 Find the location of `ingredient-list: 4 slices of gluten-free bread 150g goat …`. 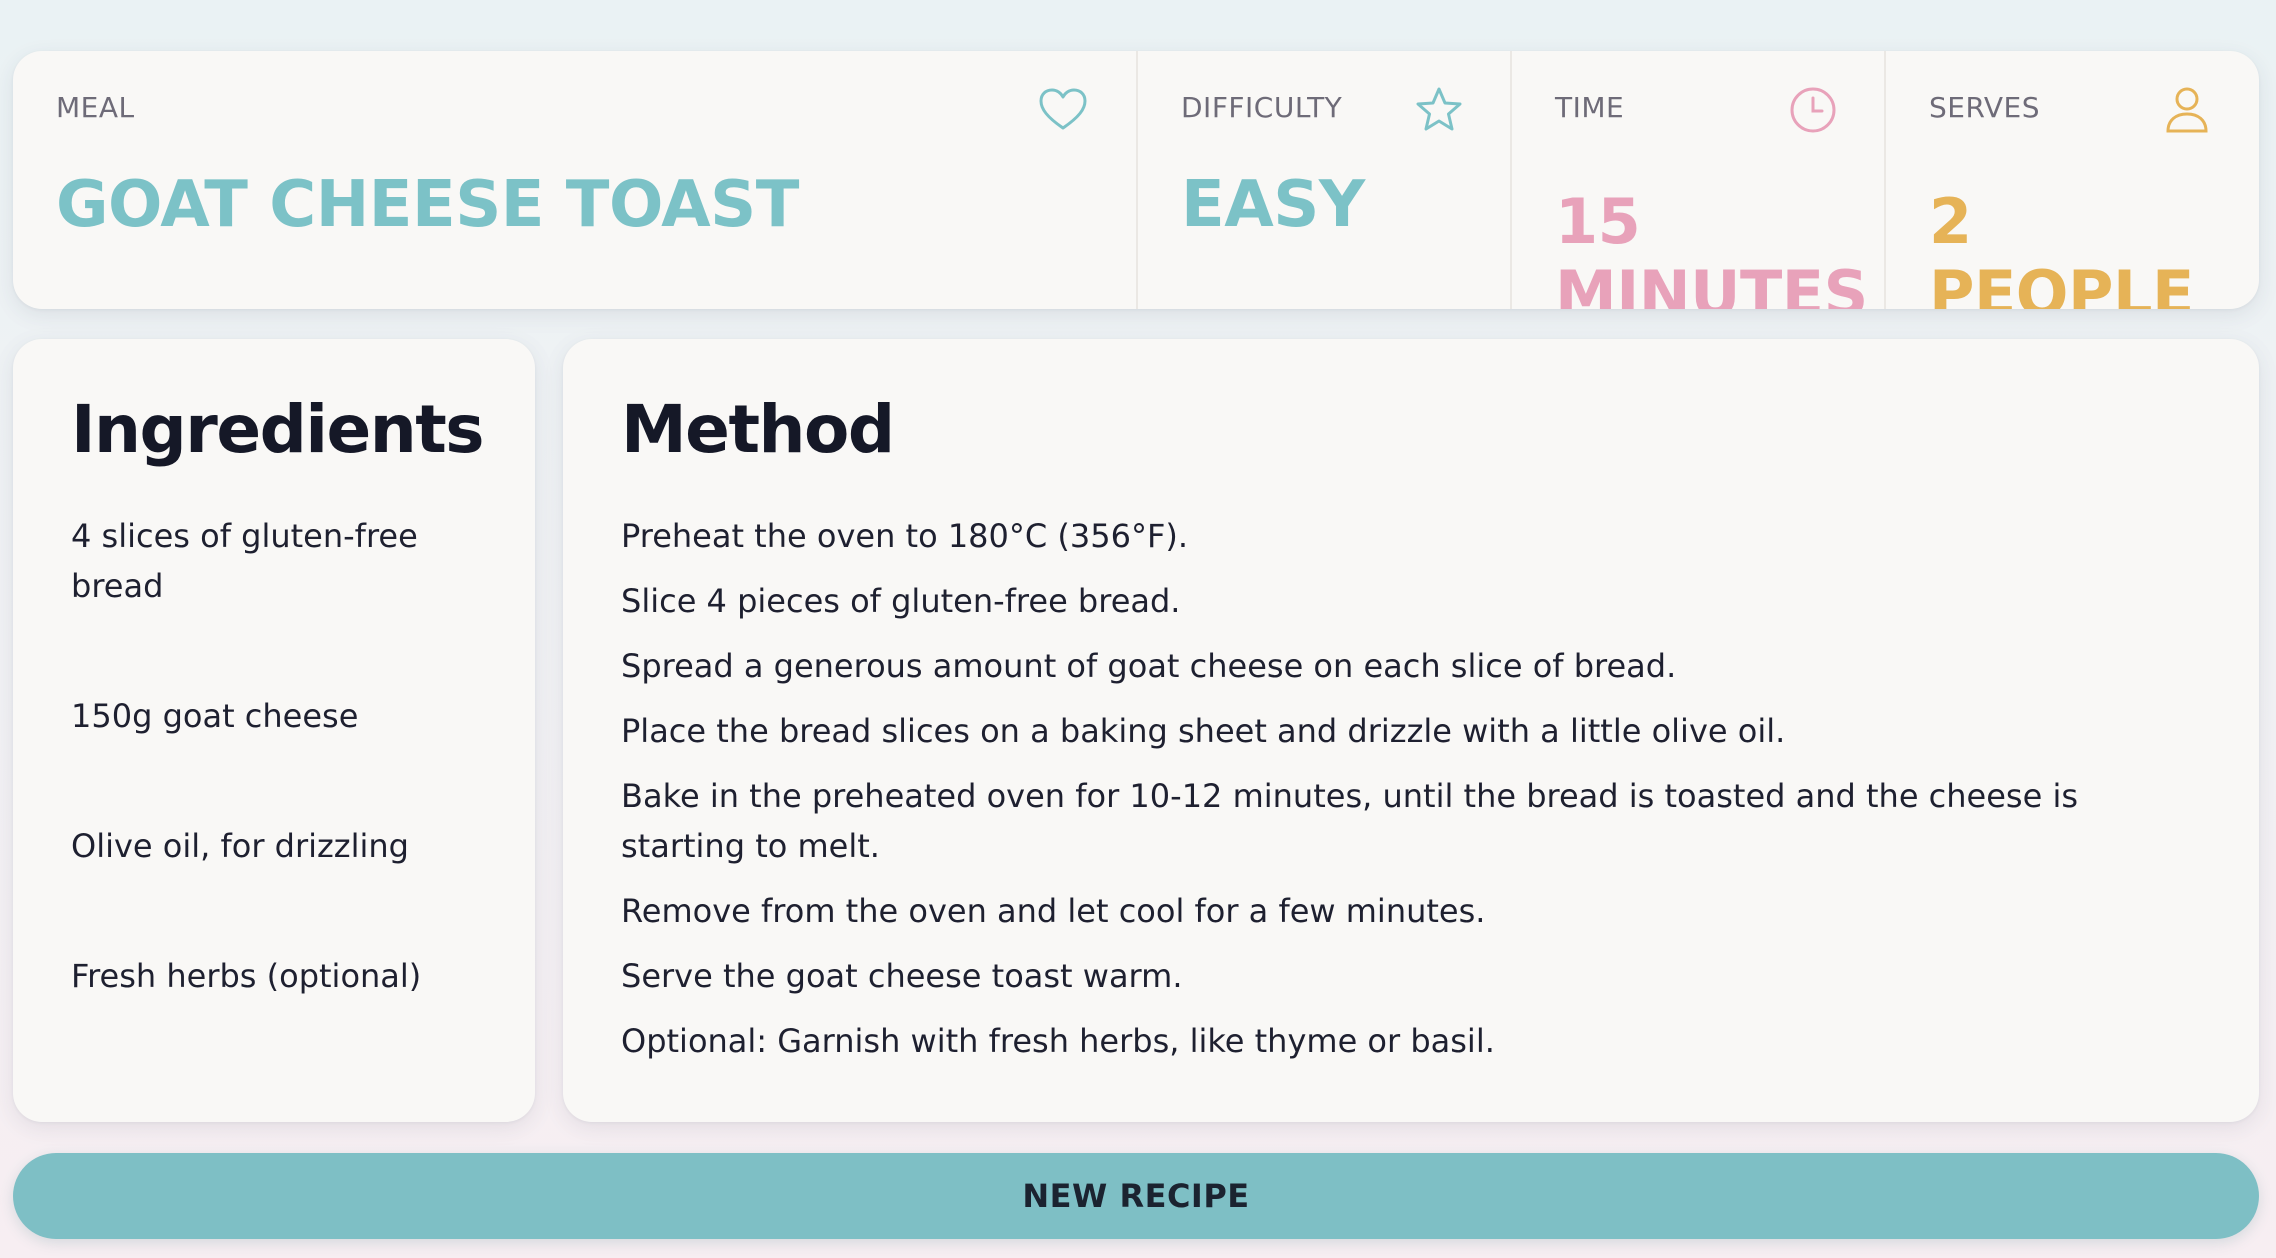

ingredient-list: 4 slices of gluten-free bread 150g goat … is located at coordinates (271, 796).